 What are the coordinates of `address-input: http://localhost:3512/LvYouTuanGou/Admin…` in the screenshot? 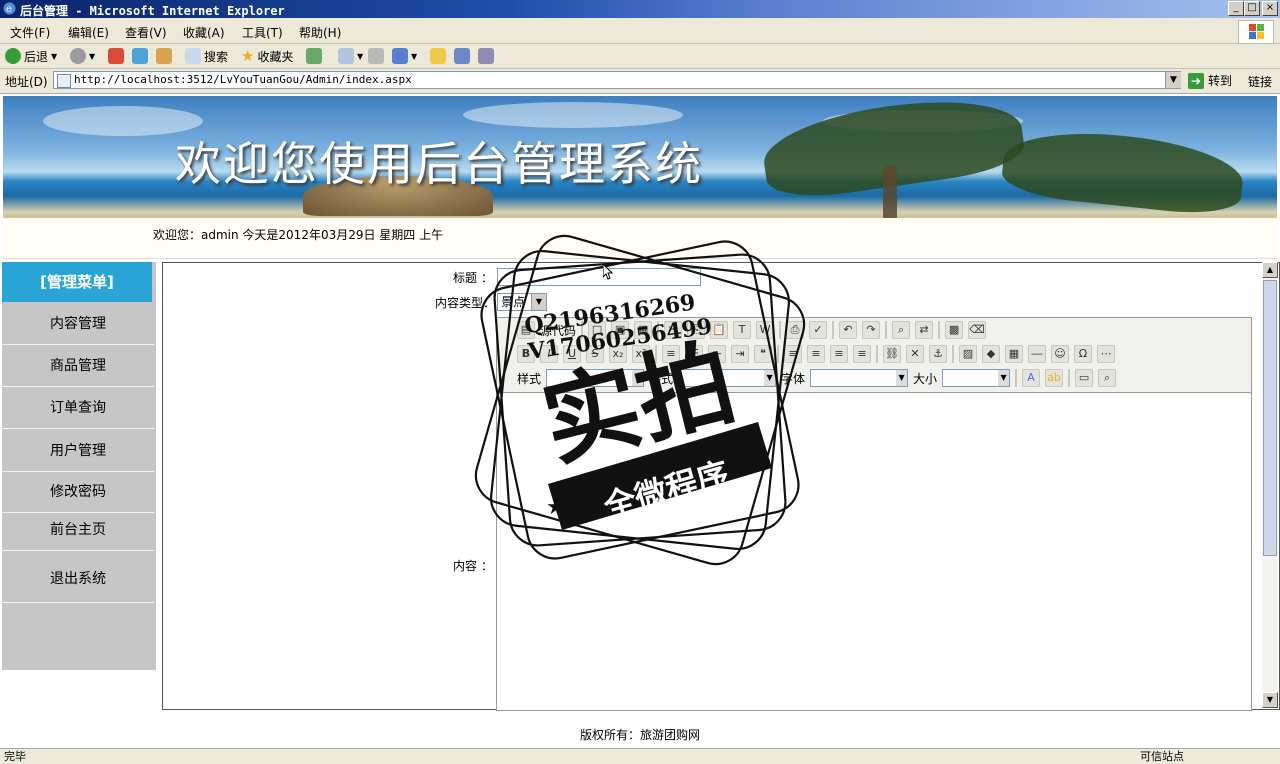 It's located at (617, 80).